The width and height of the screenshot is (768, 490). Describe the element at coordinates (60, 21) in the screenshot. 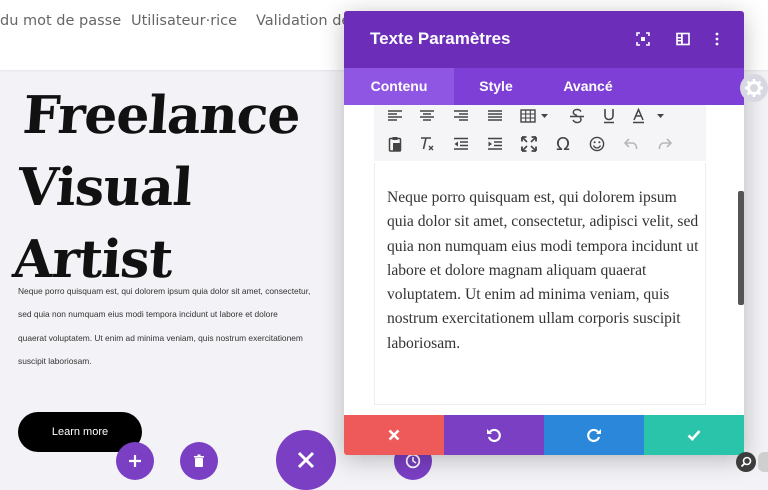

I see `nav-item-password: du mot de passe` at that location.